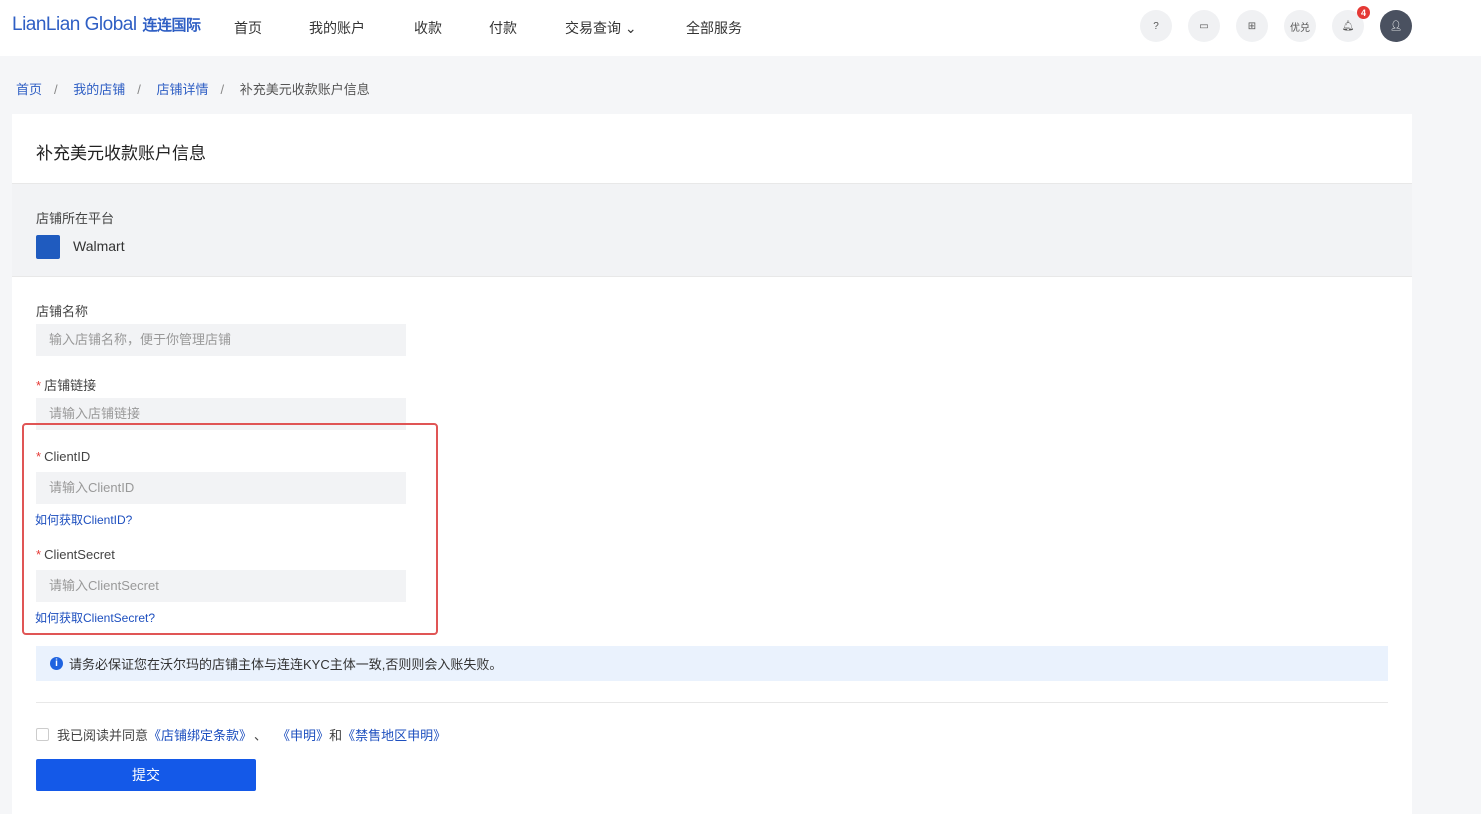 This screenshot has width=1481, height=814. What do you see at coordinates (1396, 26) in the screenshot?
I see `avatar: 👤︎` at bounding box center [1396, 26].